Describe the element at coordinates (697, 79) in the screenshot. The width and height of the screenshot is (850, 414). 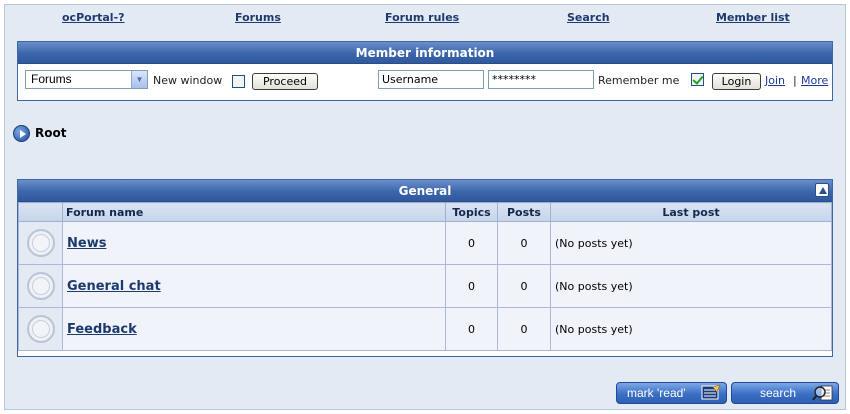
I see `remember-me-checkbox` at that location.